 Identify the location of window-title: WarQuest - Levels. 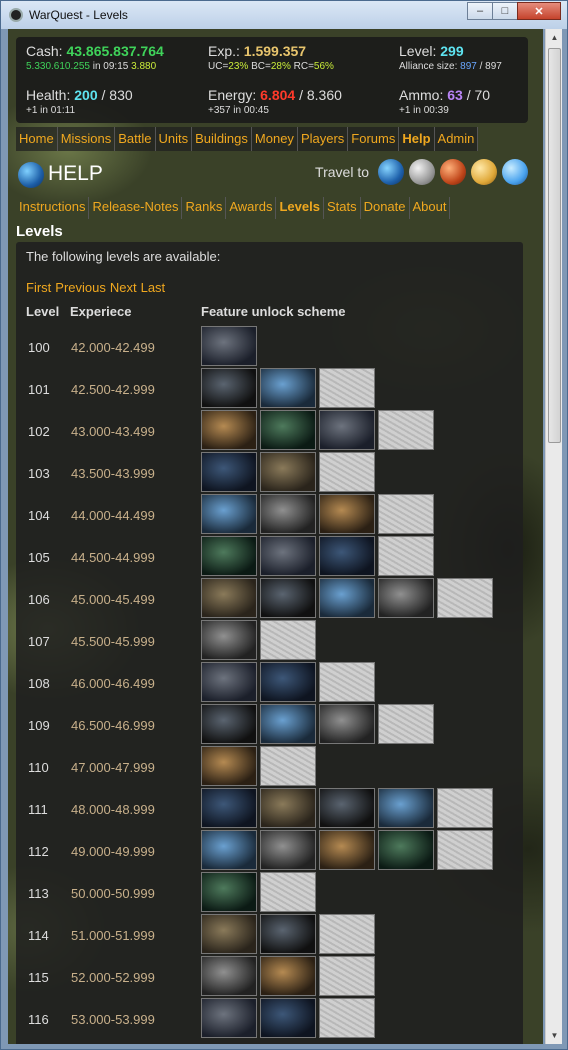
(78, 15).